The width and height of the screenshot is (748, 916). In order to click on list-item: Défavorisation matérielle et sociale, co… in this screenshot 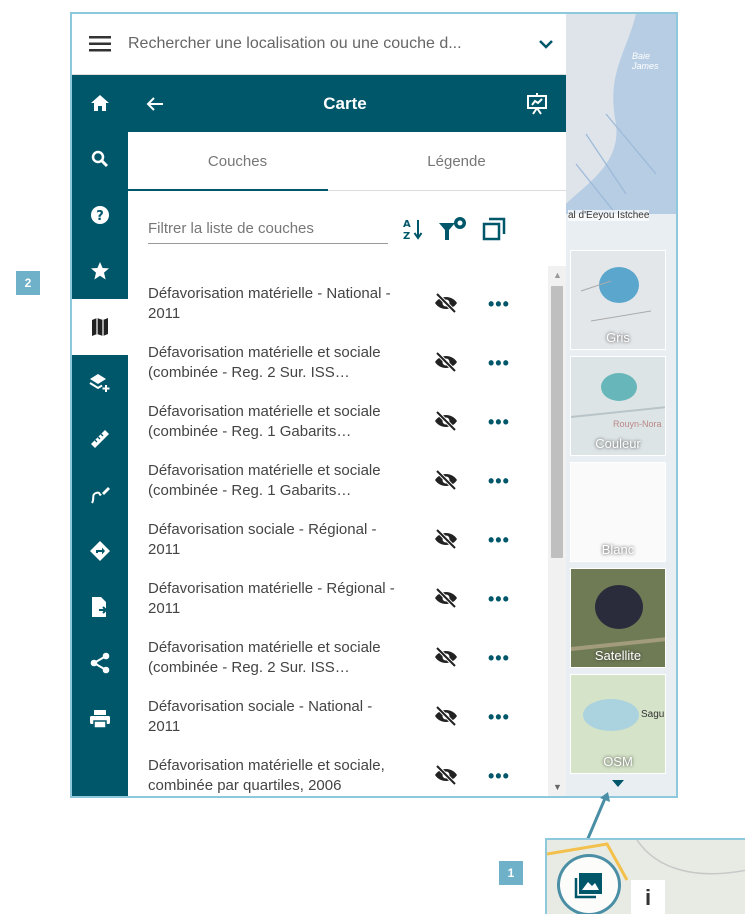, I will do `click(333, 771)`.